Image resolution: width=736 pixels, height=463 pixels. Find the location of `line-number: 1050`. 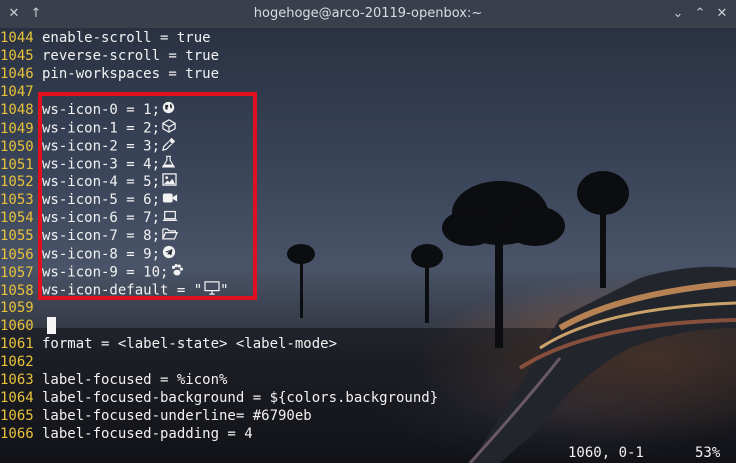

line-number: 1050 is located at coordinates (17, 146).